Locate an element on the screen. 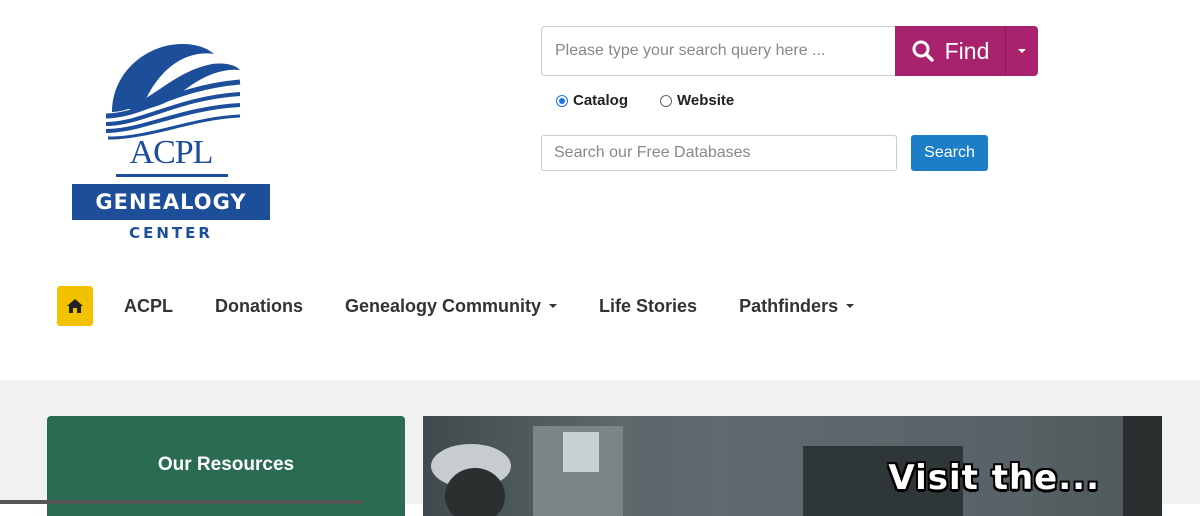 The height and width of the screenshot is (516, 1200). find-options-dropdown is located at coordinates (1021, 51).